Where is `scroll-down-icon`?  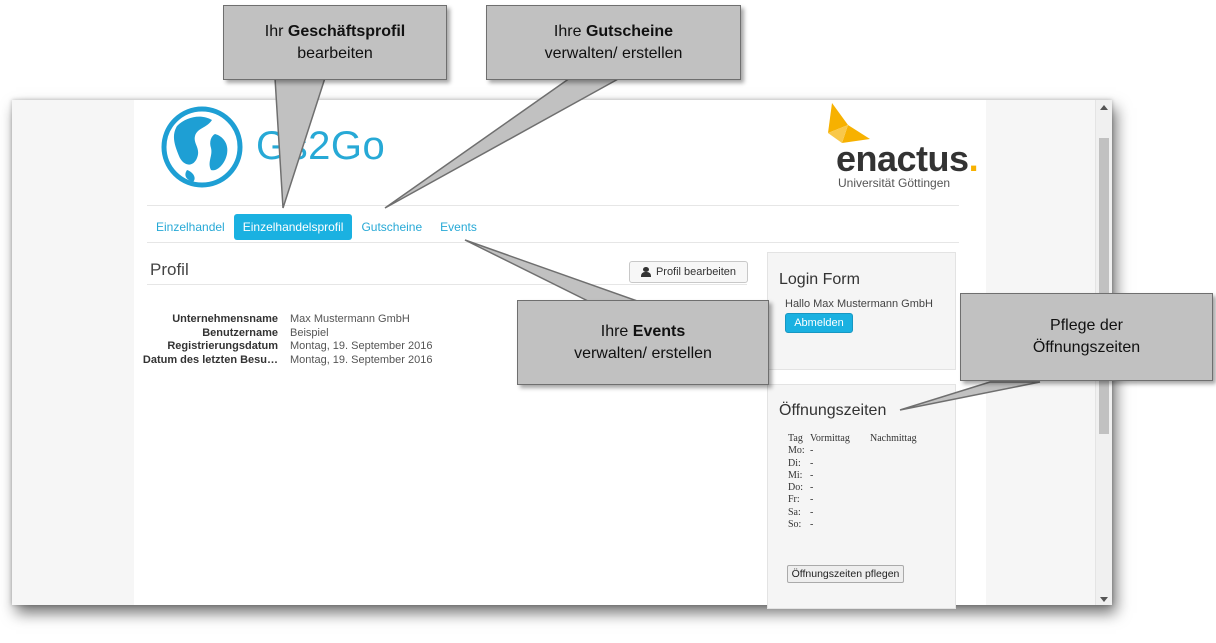
scroll-down-icon is located at coordinates (1104, 599).